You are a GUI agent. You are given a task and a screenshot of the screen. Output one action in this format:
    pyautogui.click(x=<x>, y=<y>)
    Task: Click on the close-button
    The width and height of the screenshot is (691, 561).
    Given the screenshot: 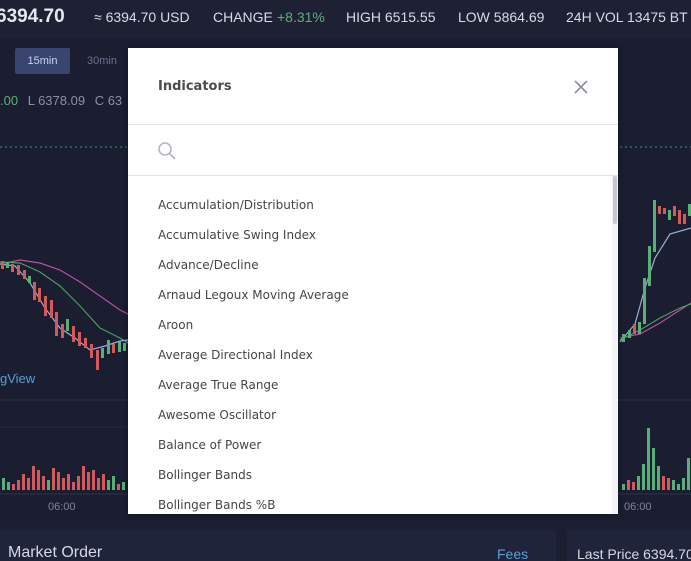 What is the action you would take?
    pyautogui.click(x=581, y=87)
    